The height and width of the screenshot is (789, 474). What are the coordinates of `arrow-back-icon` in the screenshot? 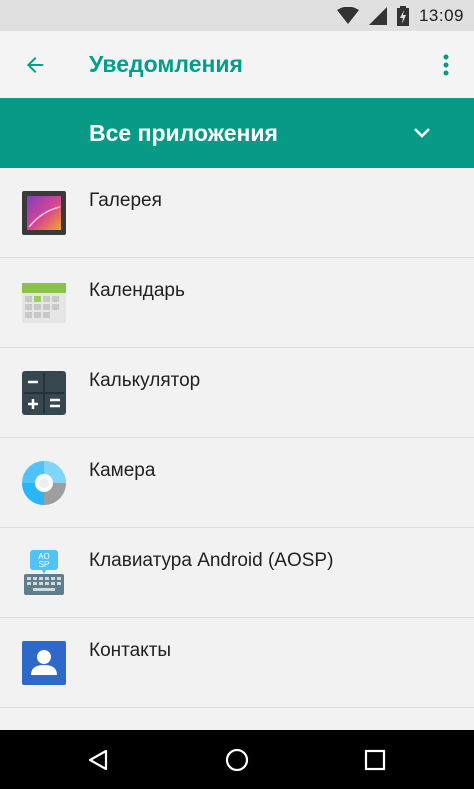 It's located at (35, 65).